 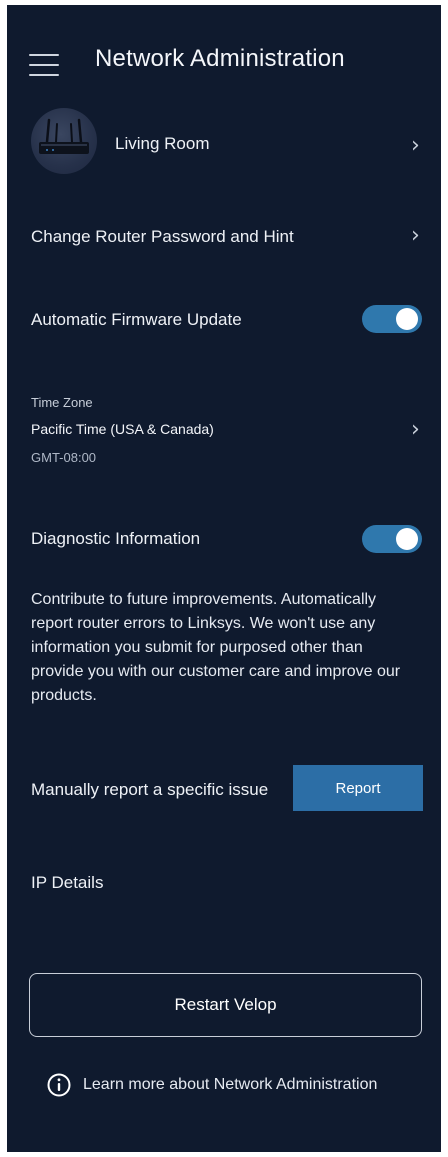 I want to click on time-zone-label: Time Zone, so click(x=62, y=402).